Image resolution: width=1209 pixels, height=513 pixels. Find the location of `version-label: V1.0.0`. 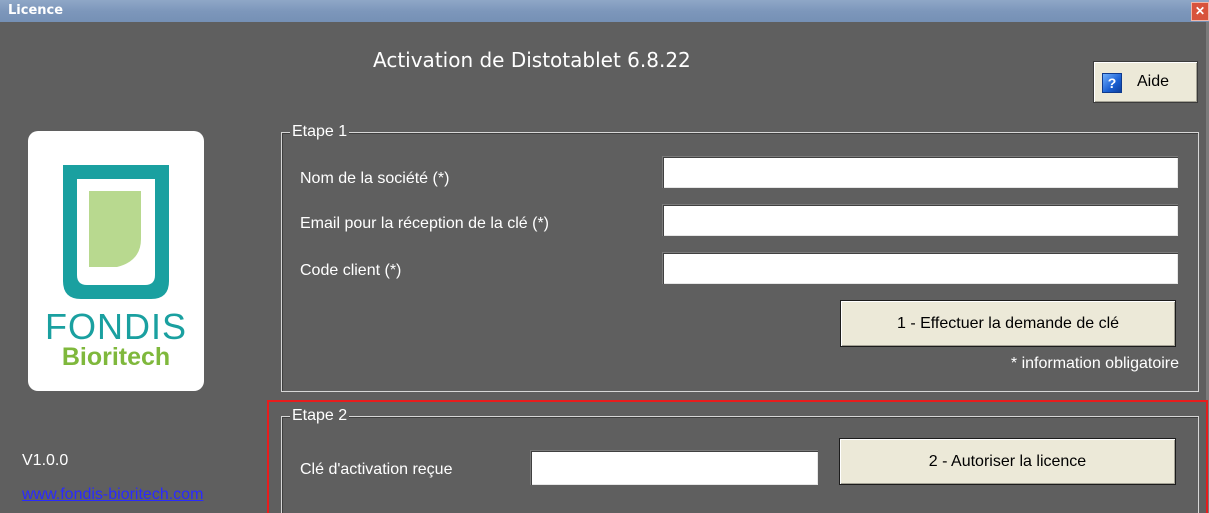

version-label: V1.0.0 is located at coordinates (45, 460).